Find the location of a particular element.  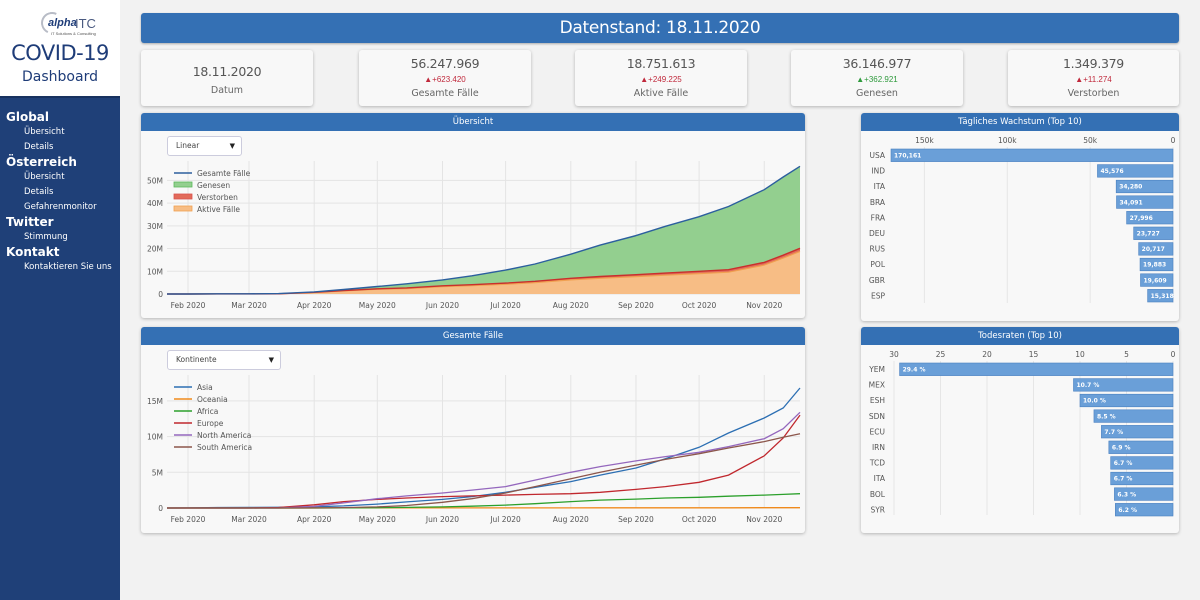

nav-item-oesterreich-uebersicht: Übersicht is located at coordinates (60, 177).